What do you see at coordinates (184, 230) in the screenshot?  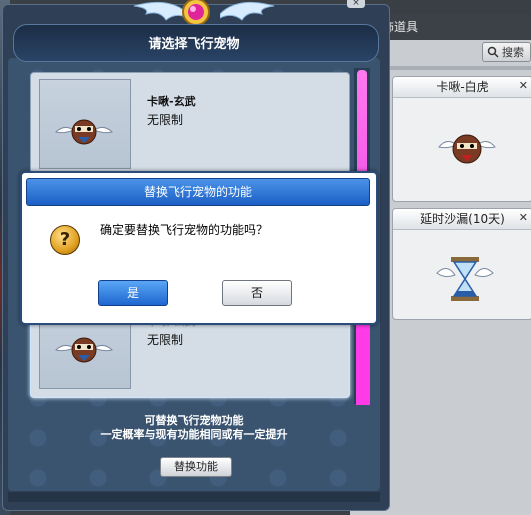 I see `confirm-message: 确定要替换飞行宠物的功能吗？` at bounding box center [184, 230].